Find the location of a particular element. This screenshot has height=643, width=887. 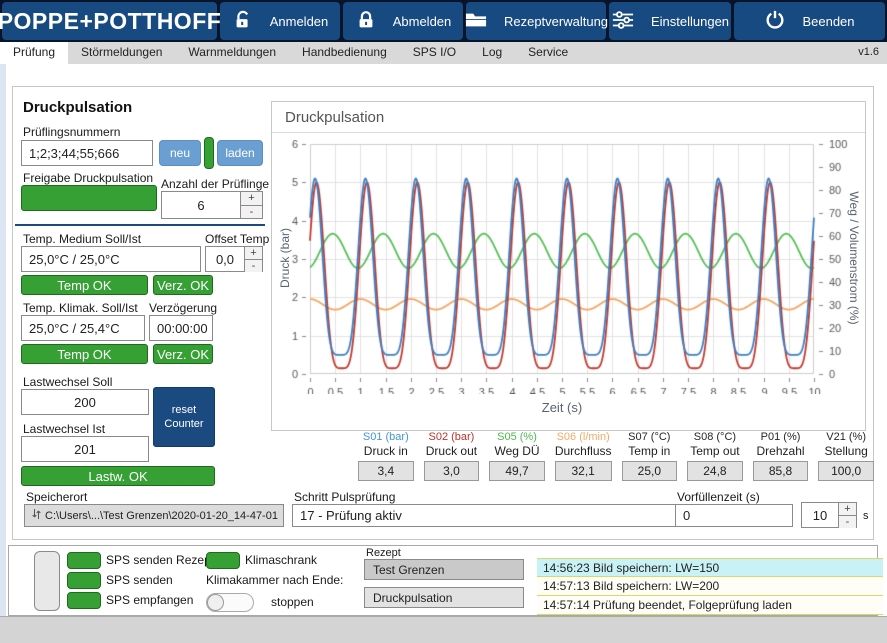

offset-decrement-button: - is located at coordinates (253, 266).